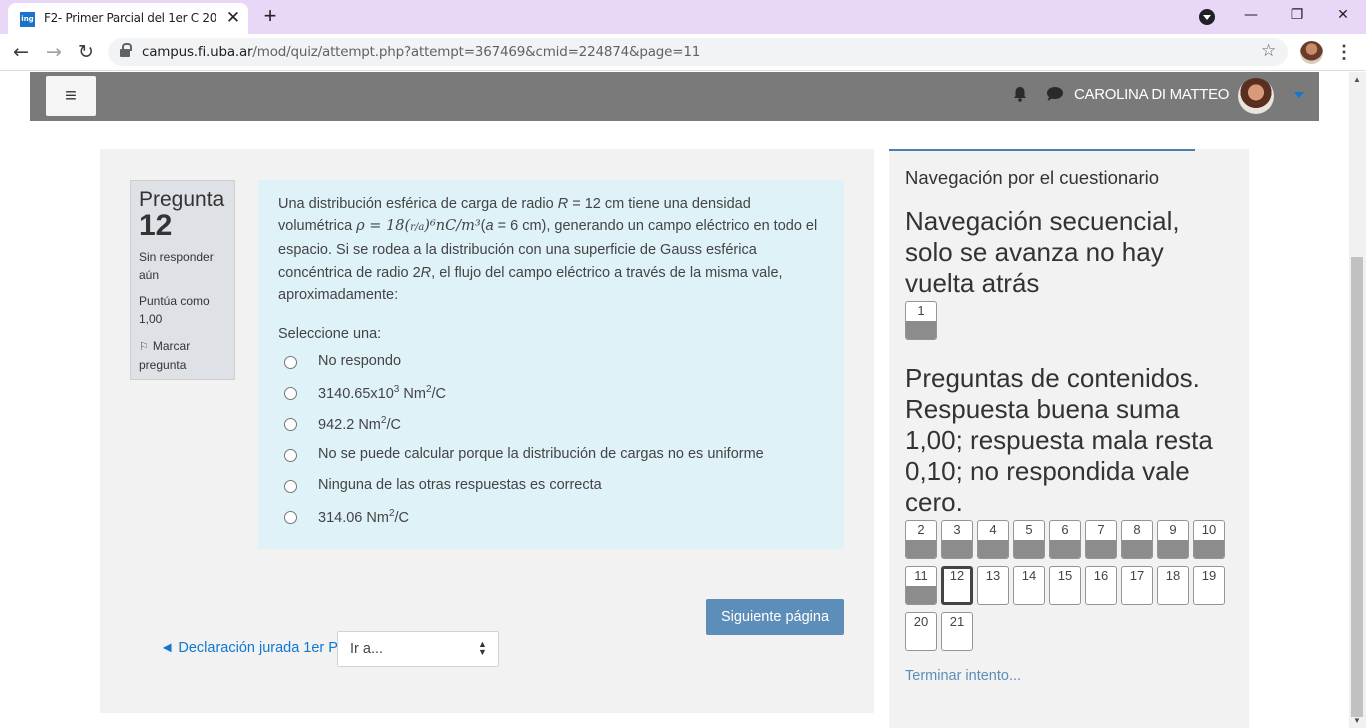 The height and width of the screenshot is (728, 1366). What do you see at coordinates (921, 310) in the screenshot?
I see `quiz-nav-button-number: 1` at bounding box center [921, 310].